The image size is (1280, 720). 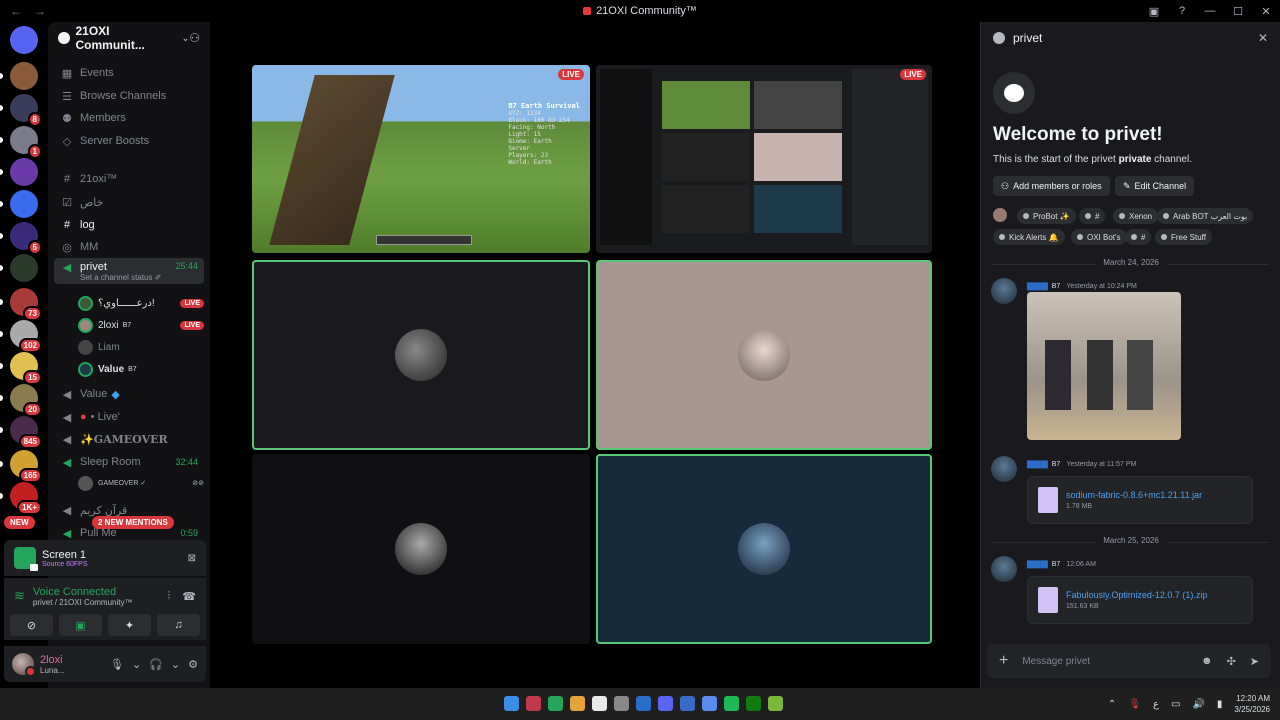 What do you see at coordinates (1198, 704) in the screenshot?
I see `volume-icon: 🔊` at bounding box center [1198, 704].